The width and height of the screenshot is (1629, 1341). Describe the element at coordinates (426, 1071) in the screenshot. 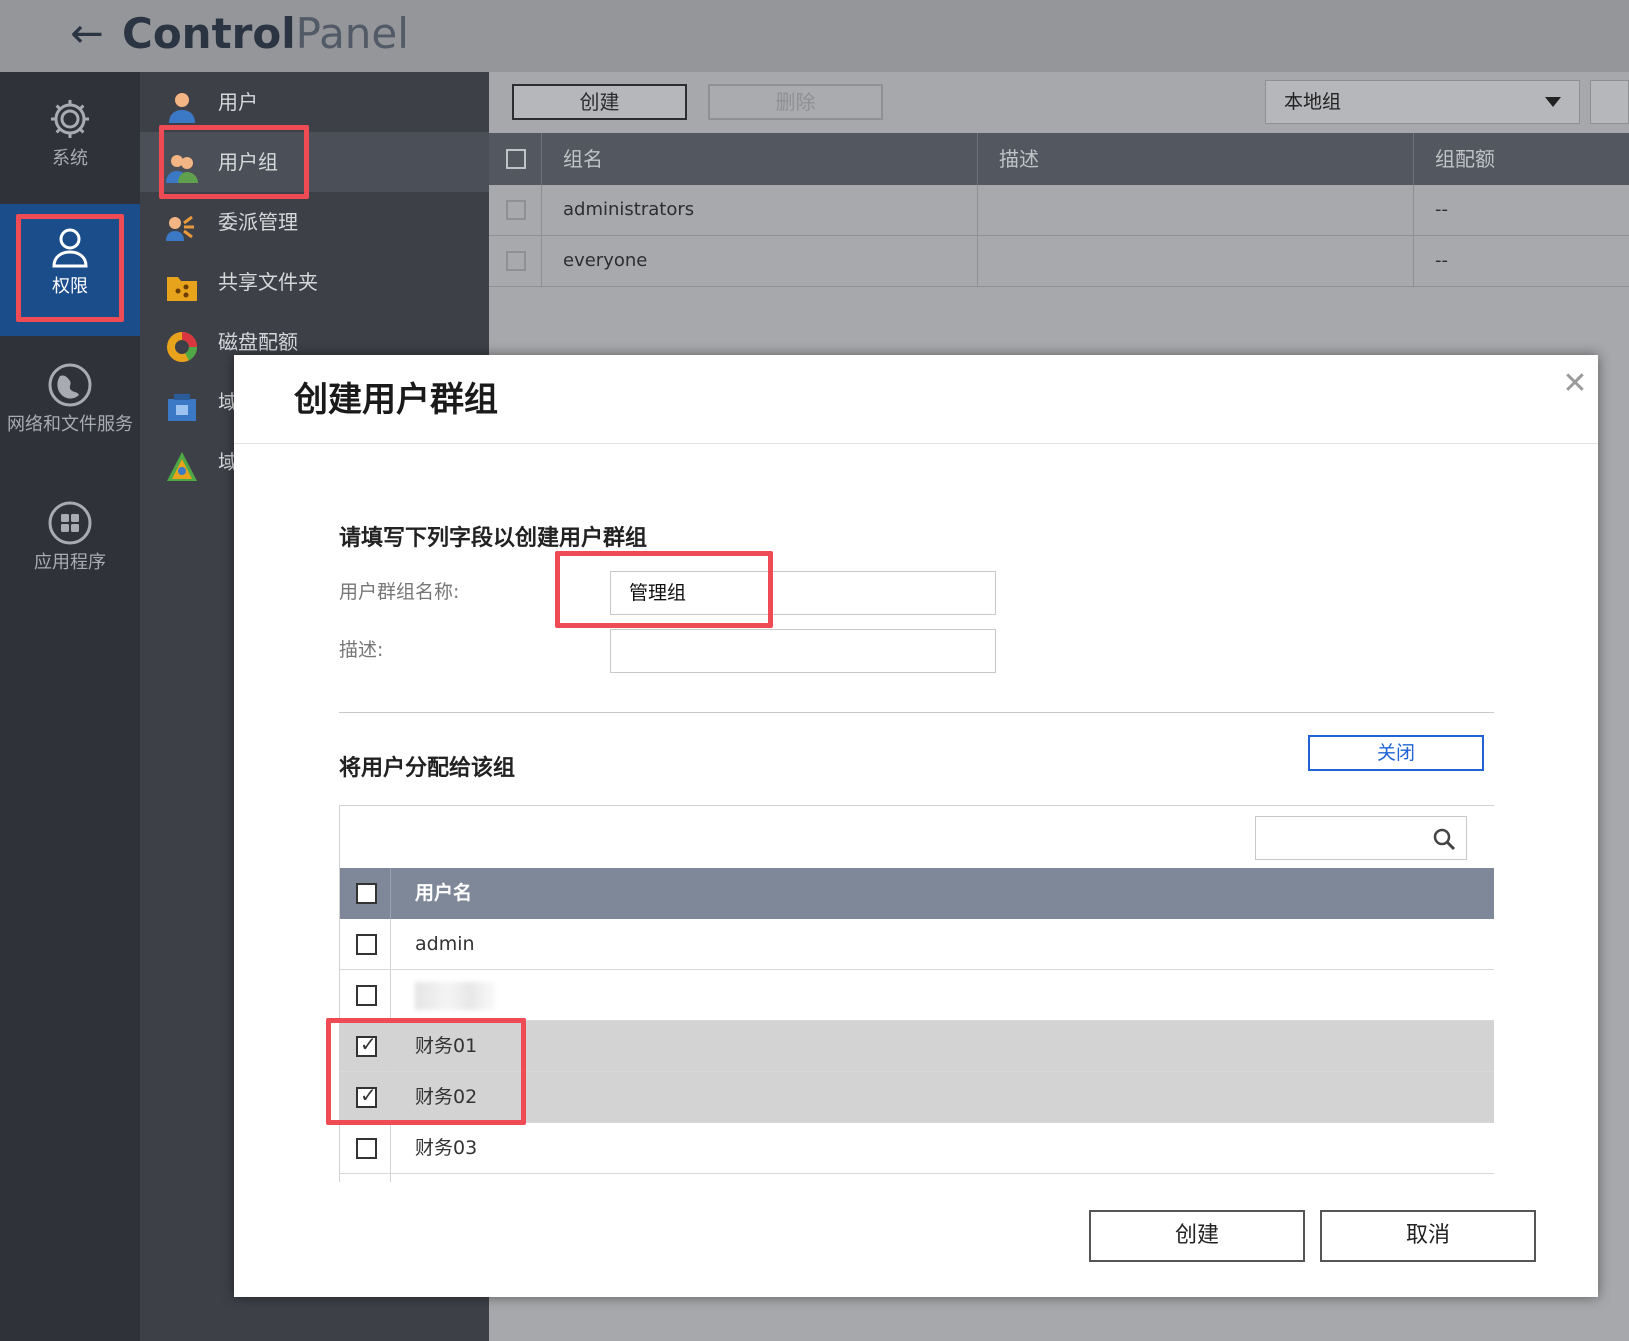

I see `highlight-selected-users` at that location.